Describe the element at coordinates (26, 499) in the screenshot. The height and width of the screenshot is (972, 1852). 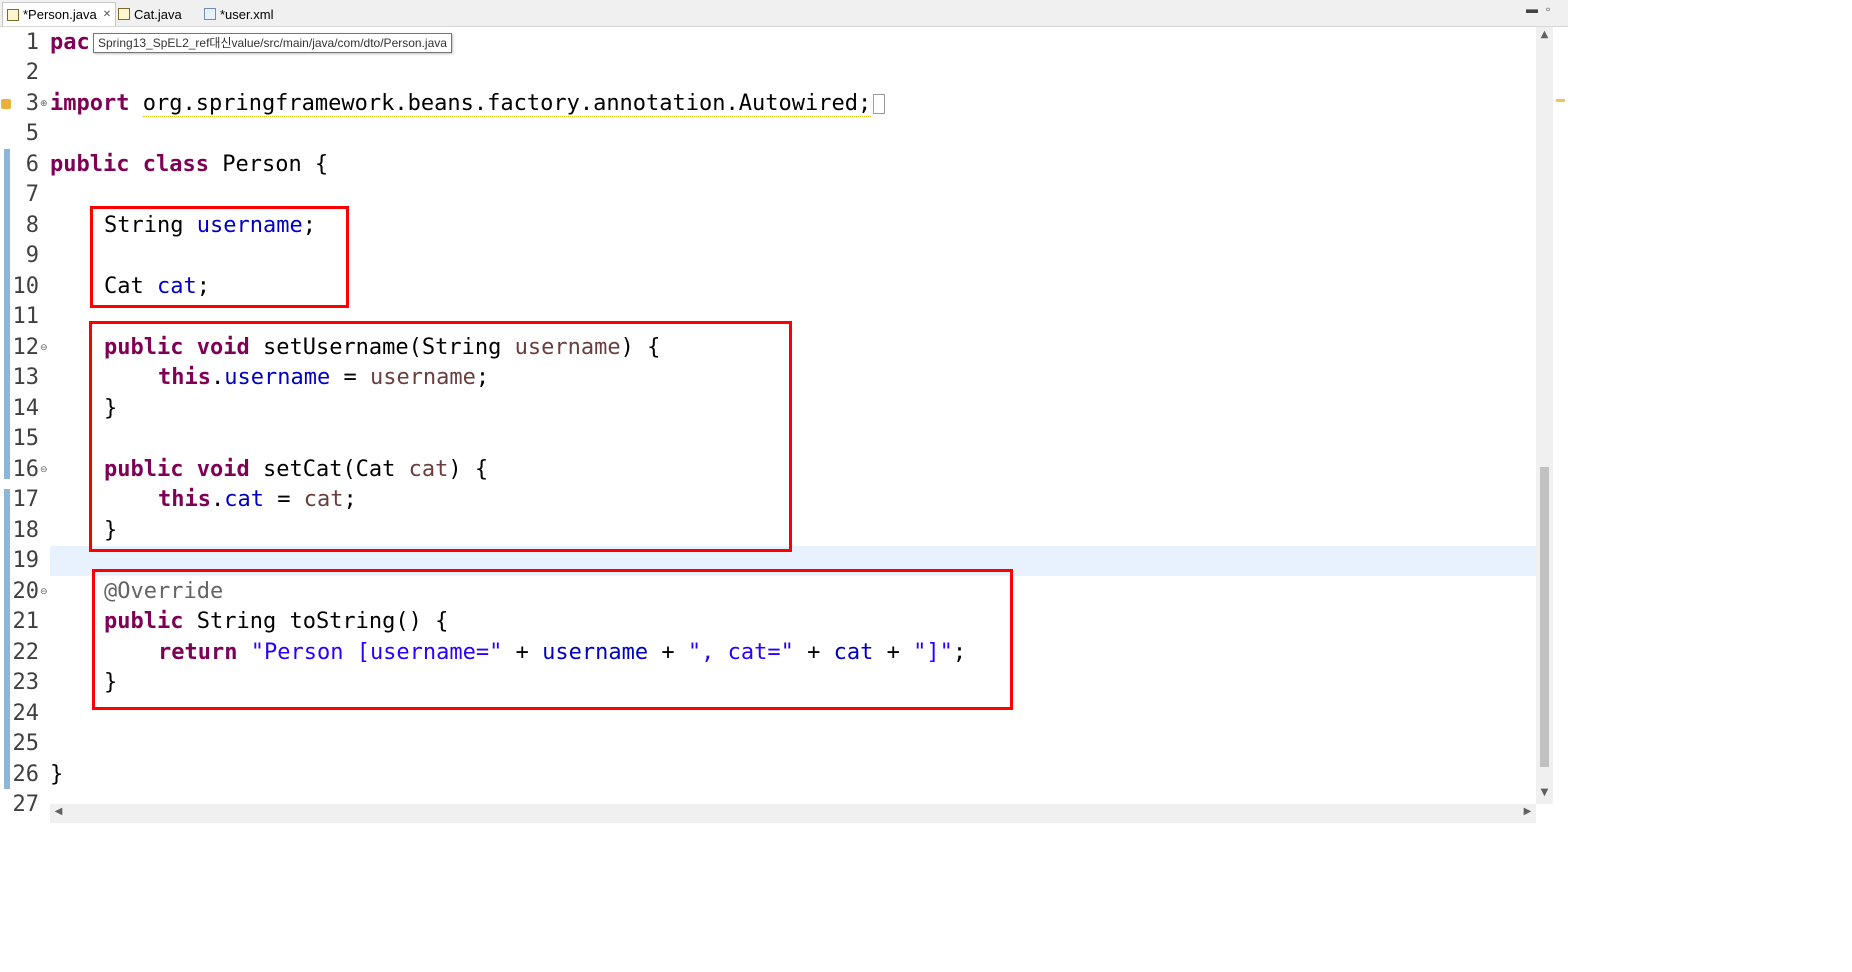
I see `line-number: 17` at that location.